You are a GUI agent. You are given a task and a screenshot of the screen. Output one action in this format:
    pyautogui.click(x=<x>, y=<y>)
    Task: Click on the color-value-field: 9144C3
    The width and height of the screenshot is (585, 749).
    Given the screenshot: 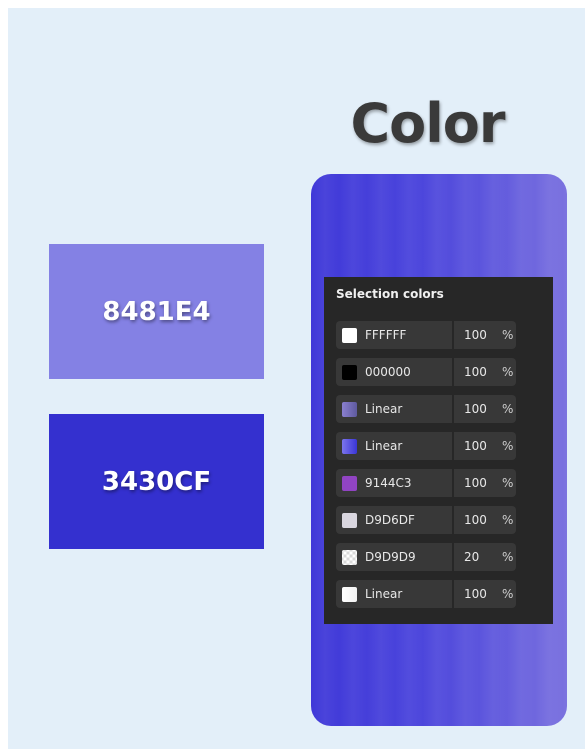 What is the action you would take?
    pyautogui.click(x=394, y=483)
    